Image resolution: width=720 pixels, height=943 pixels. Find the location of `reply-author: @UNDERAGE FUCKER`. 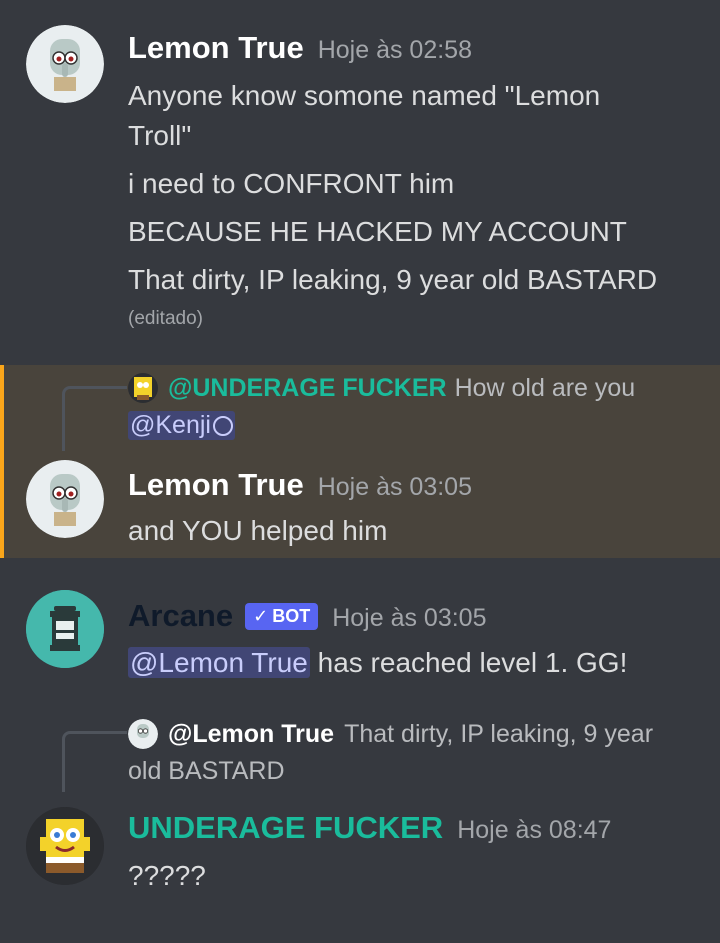

reply-author: @UNDERAGE FUCKER is located at coordinates (307, 388).